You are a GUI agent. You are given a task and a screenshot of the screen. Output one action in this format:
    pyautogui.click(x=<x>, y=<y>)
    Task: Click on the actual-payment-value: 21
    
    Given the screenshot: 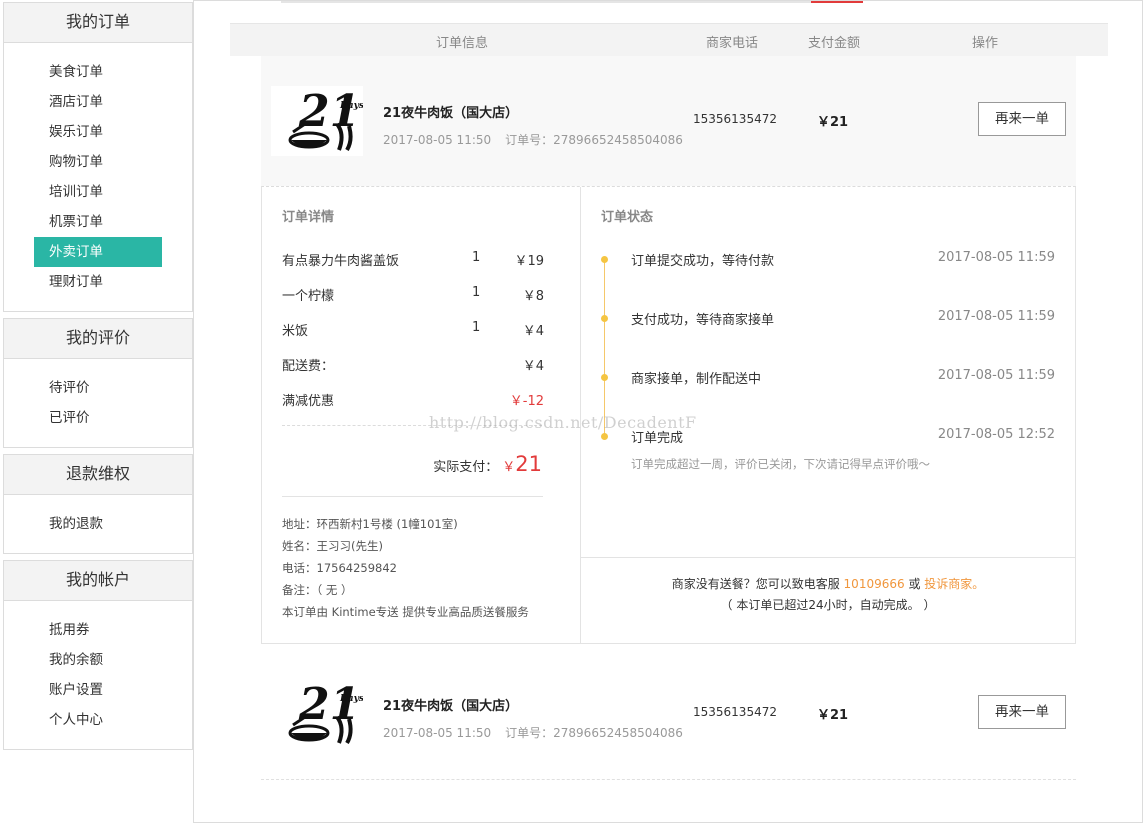 What is the action you would take?
    pyautogui.click(x=528, y=464)
    